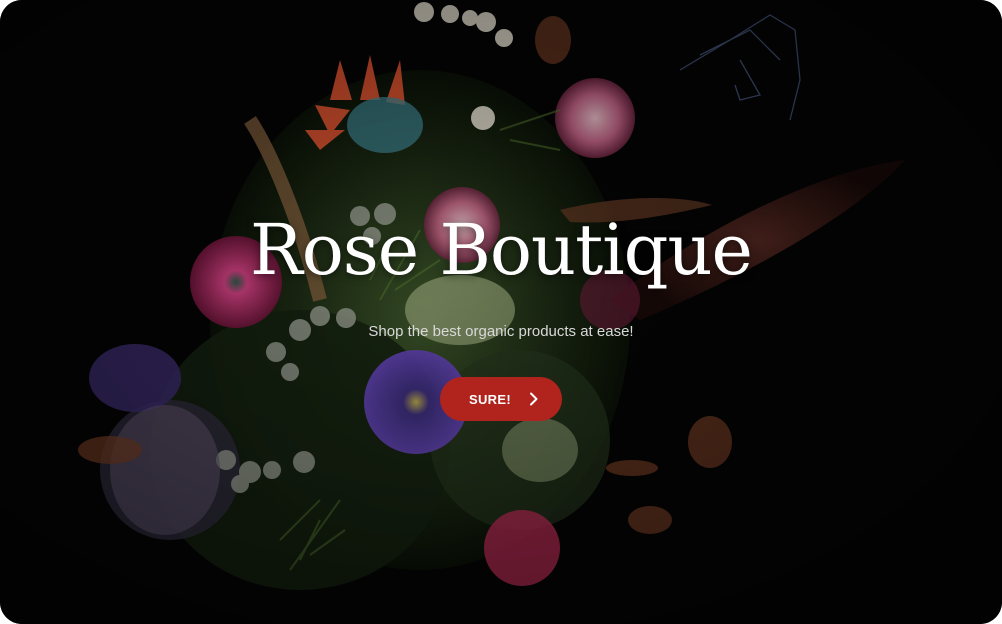 Image resolution: width=1002 pixels, height=624 pixels. What do you see at coordinates (501, 331) in the screenshot?
I see `hero-subtitle: Shop the best organic products at ease!` at bounding box center [501, 331].